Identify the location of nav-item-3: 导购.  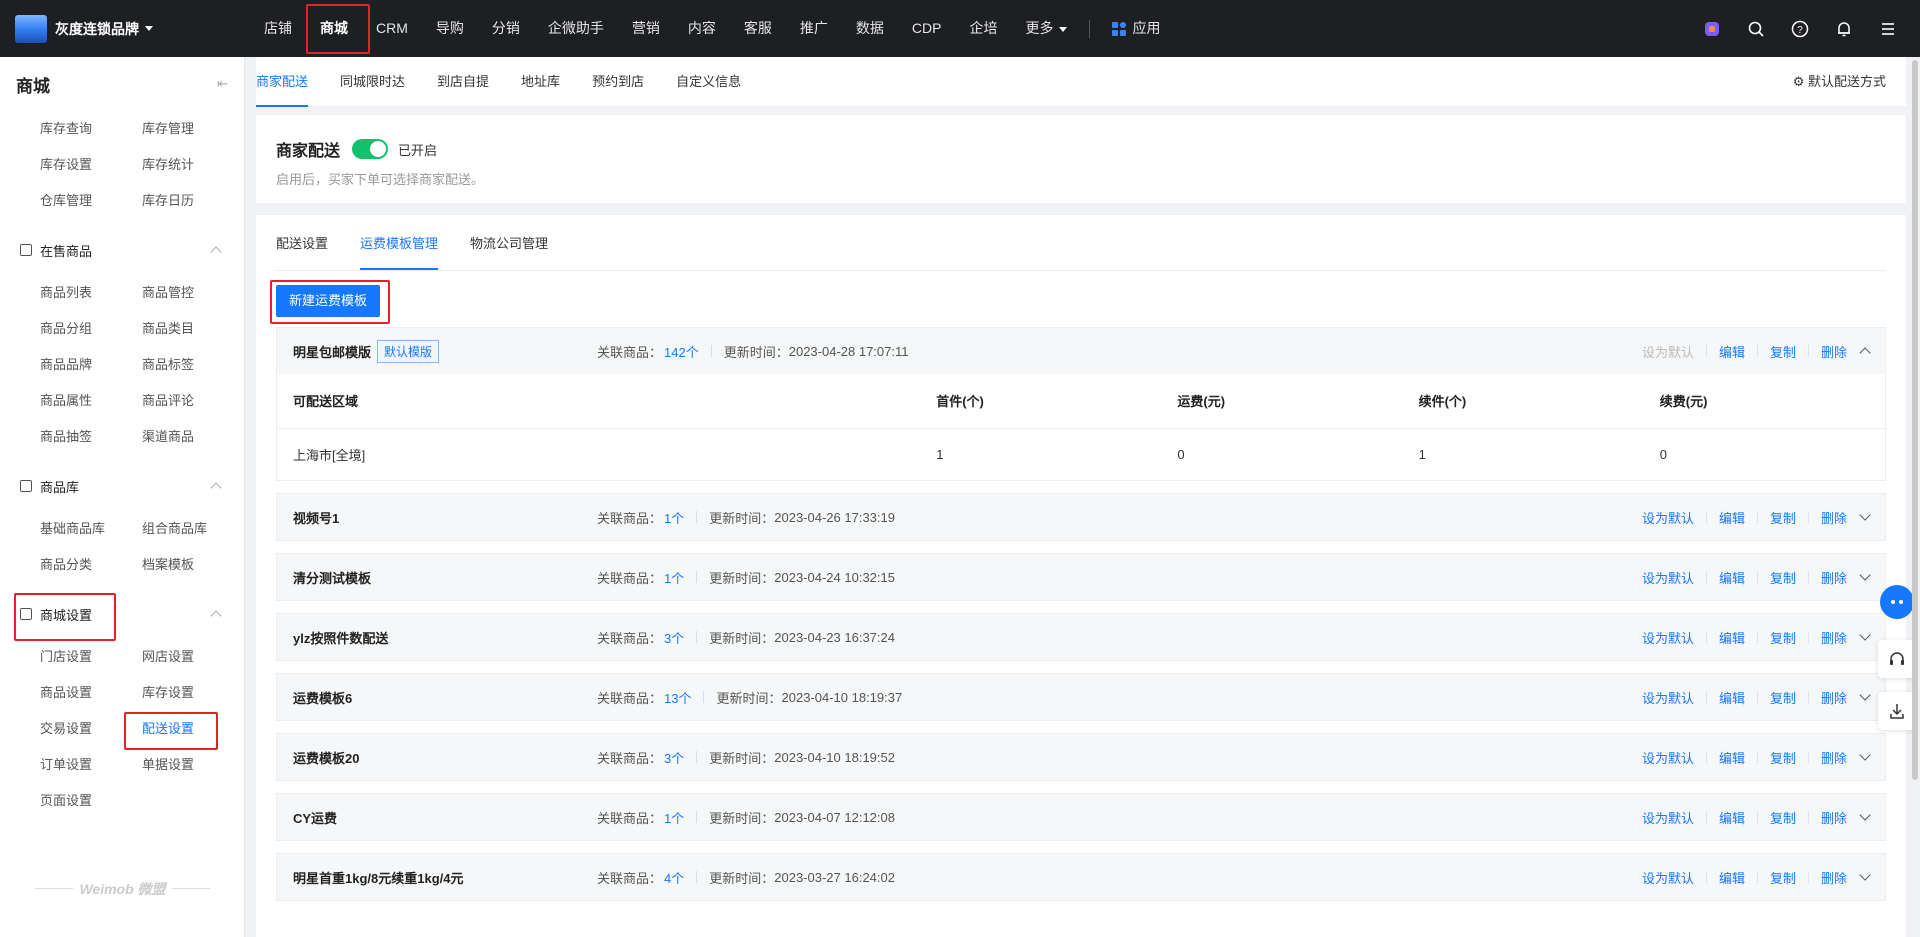
(450, 28).